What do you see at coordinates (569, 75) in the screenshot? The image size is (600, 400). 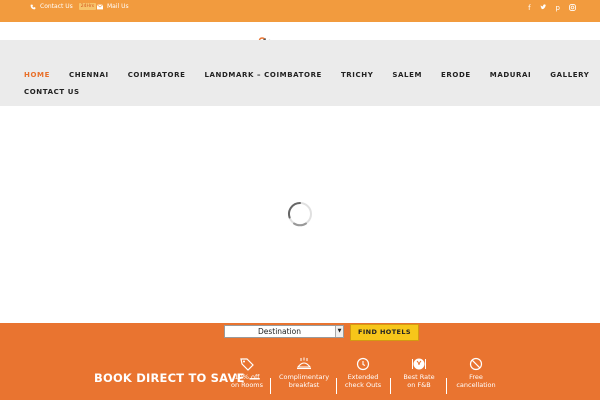 I see `nav-item-gallery: GALLERY` at bounding box center [569, 75].